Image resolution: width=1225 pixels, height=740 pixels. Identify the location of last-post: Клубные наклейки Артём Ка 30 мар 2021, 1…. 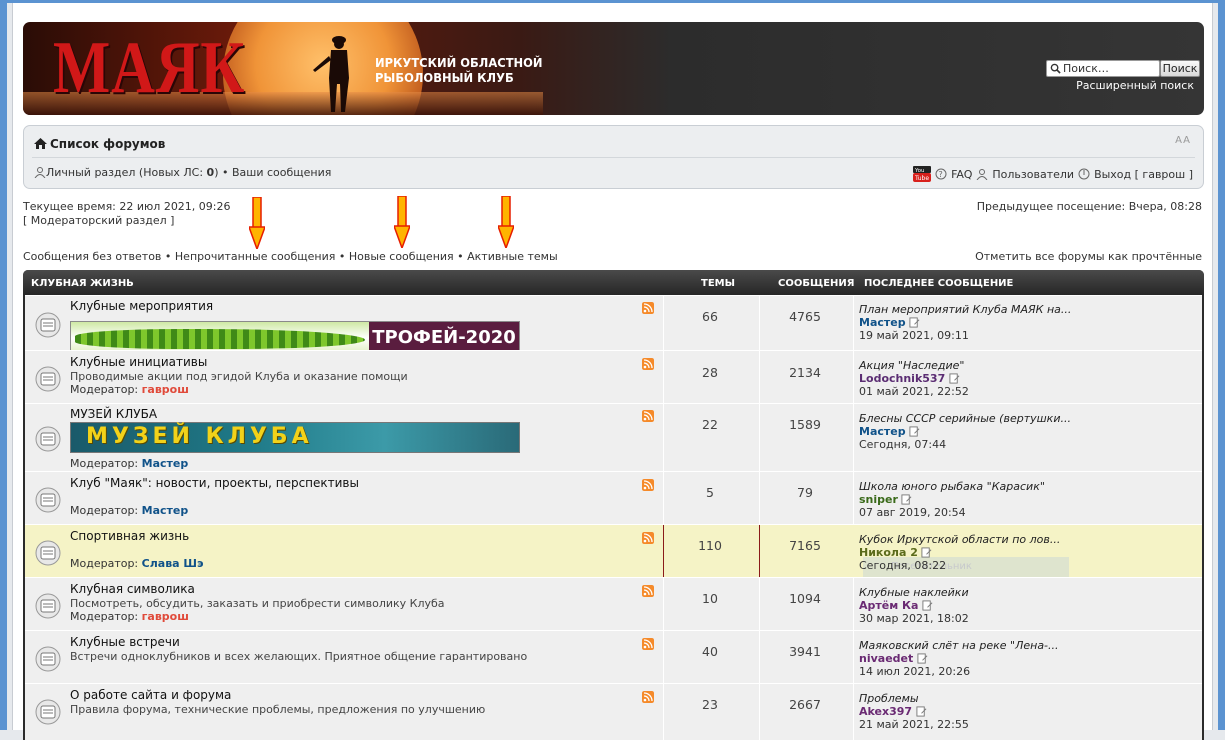
(914, 605).